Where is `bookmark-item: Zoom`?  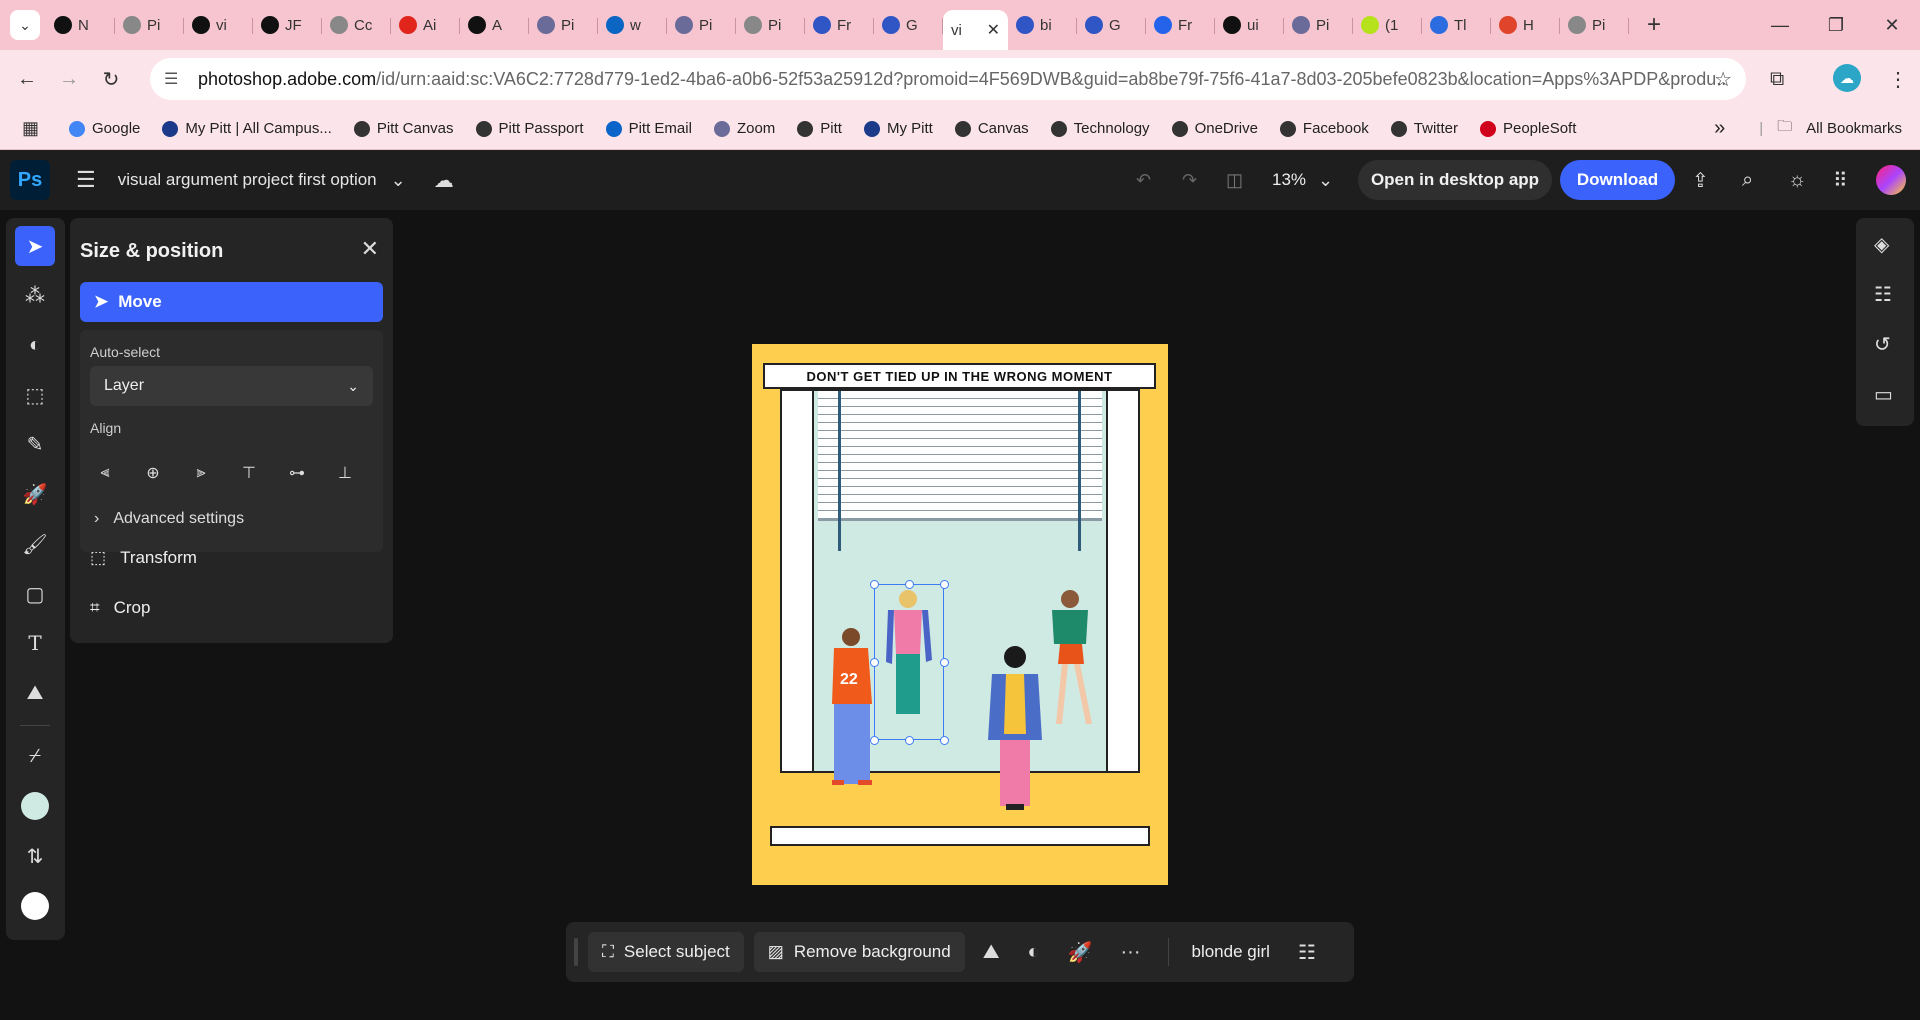 bookmark-item: Zoom is located at coordinates (744, 128).